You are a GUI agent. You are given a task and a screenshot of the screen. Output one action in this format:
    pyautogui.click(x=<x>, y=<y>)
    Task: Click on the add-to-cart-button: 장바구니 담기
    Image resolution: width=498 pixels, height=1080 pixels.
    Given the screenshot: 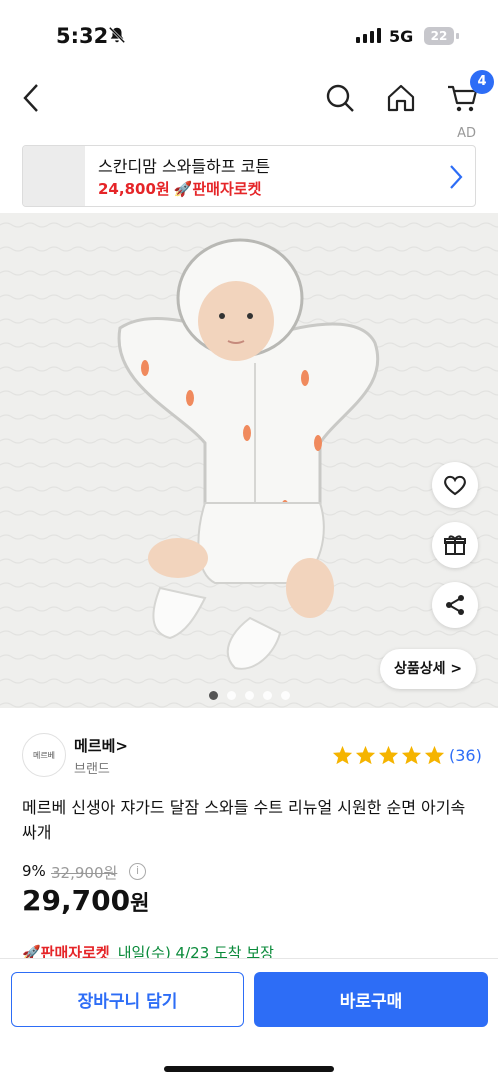 What is the action you would take?
    pyautogui.click(x=127, y=999)
    